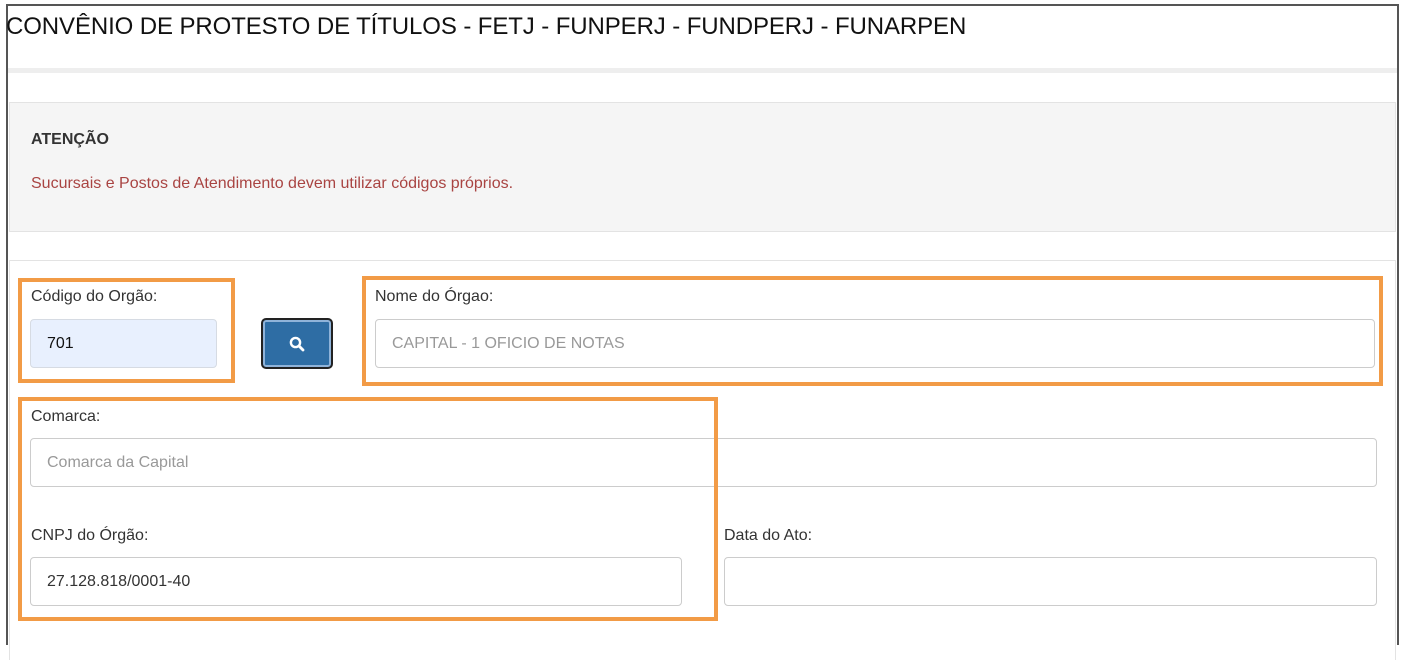  What do you see at coordinates (356, 581) in the screenshot?
I see `cnpj-orgao-input` at bounding box center [356, 581].